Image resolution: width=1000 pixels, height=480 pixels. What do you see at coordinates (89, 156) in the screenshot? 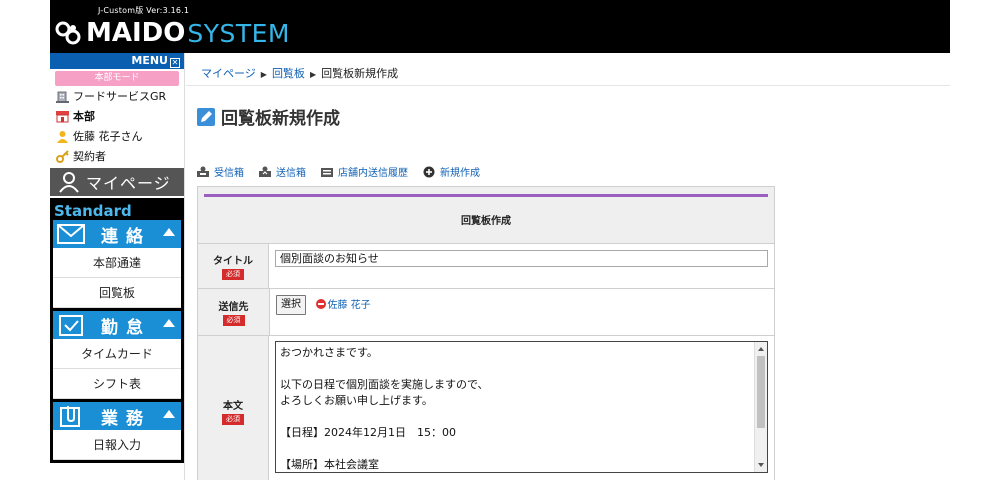
I see `user-role: 契約者` at bounding box center [89, 156].